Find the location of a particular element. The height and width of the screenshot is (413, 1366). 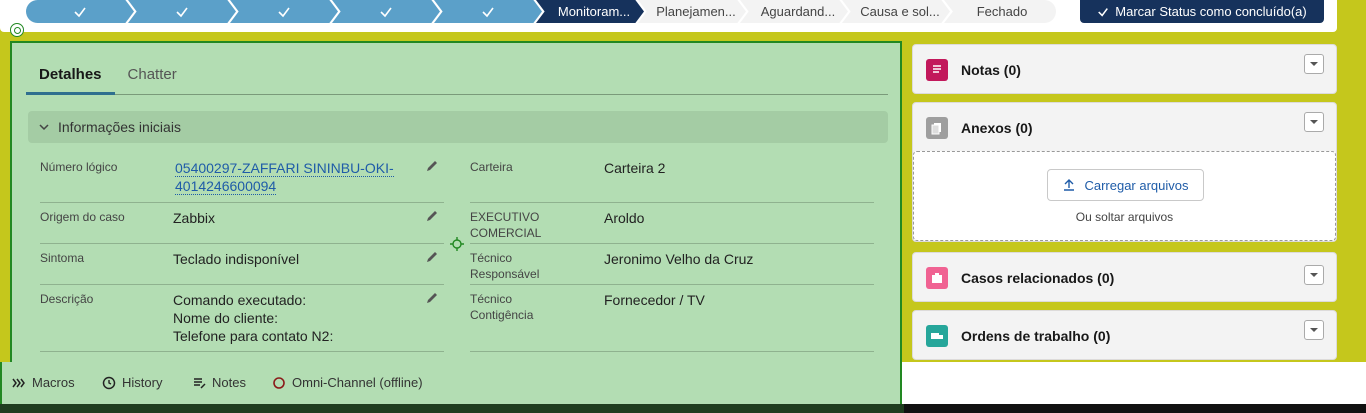

field-executivo-comercial: EXECUTIVO COMERCIAL Aroldo is located at coordinates (672, 227).